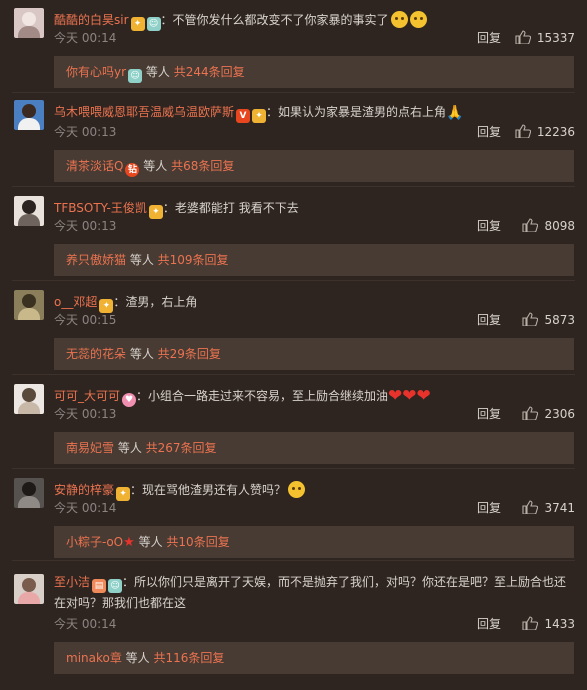  What do you see at coordinates (193, 260) in the screenshot?
I see `thread-count: 共109条回复` at bounding box center [193, 260].